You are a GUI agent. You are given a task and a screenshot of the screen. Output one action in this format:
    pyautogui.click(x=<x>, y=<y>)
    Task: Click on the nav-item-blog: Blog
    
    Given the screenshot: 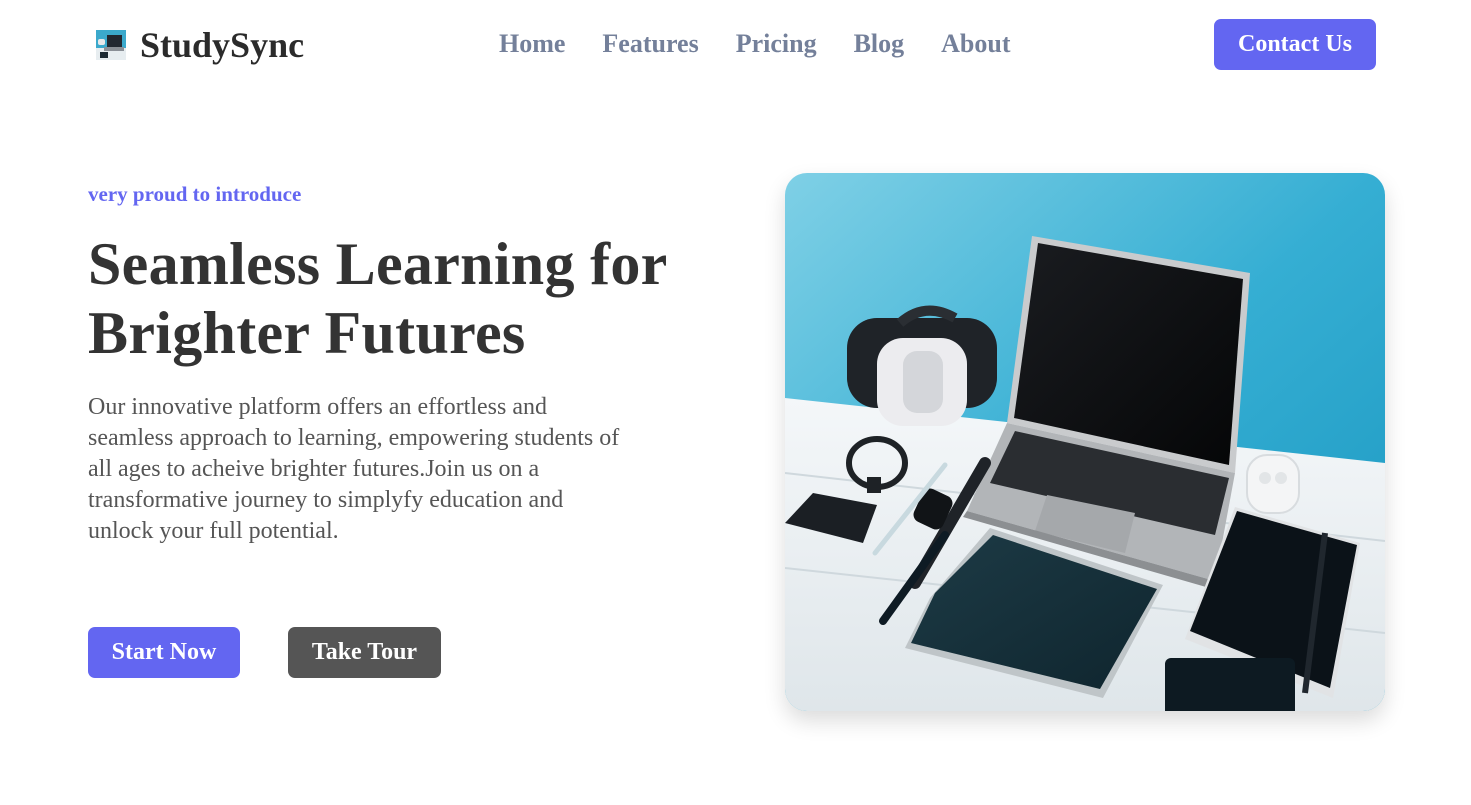 What is the action you would take?
    pyautogui.click(x=879, y=44)
    